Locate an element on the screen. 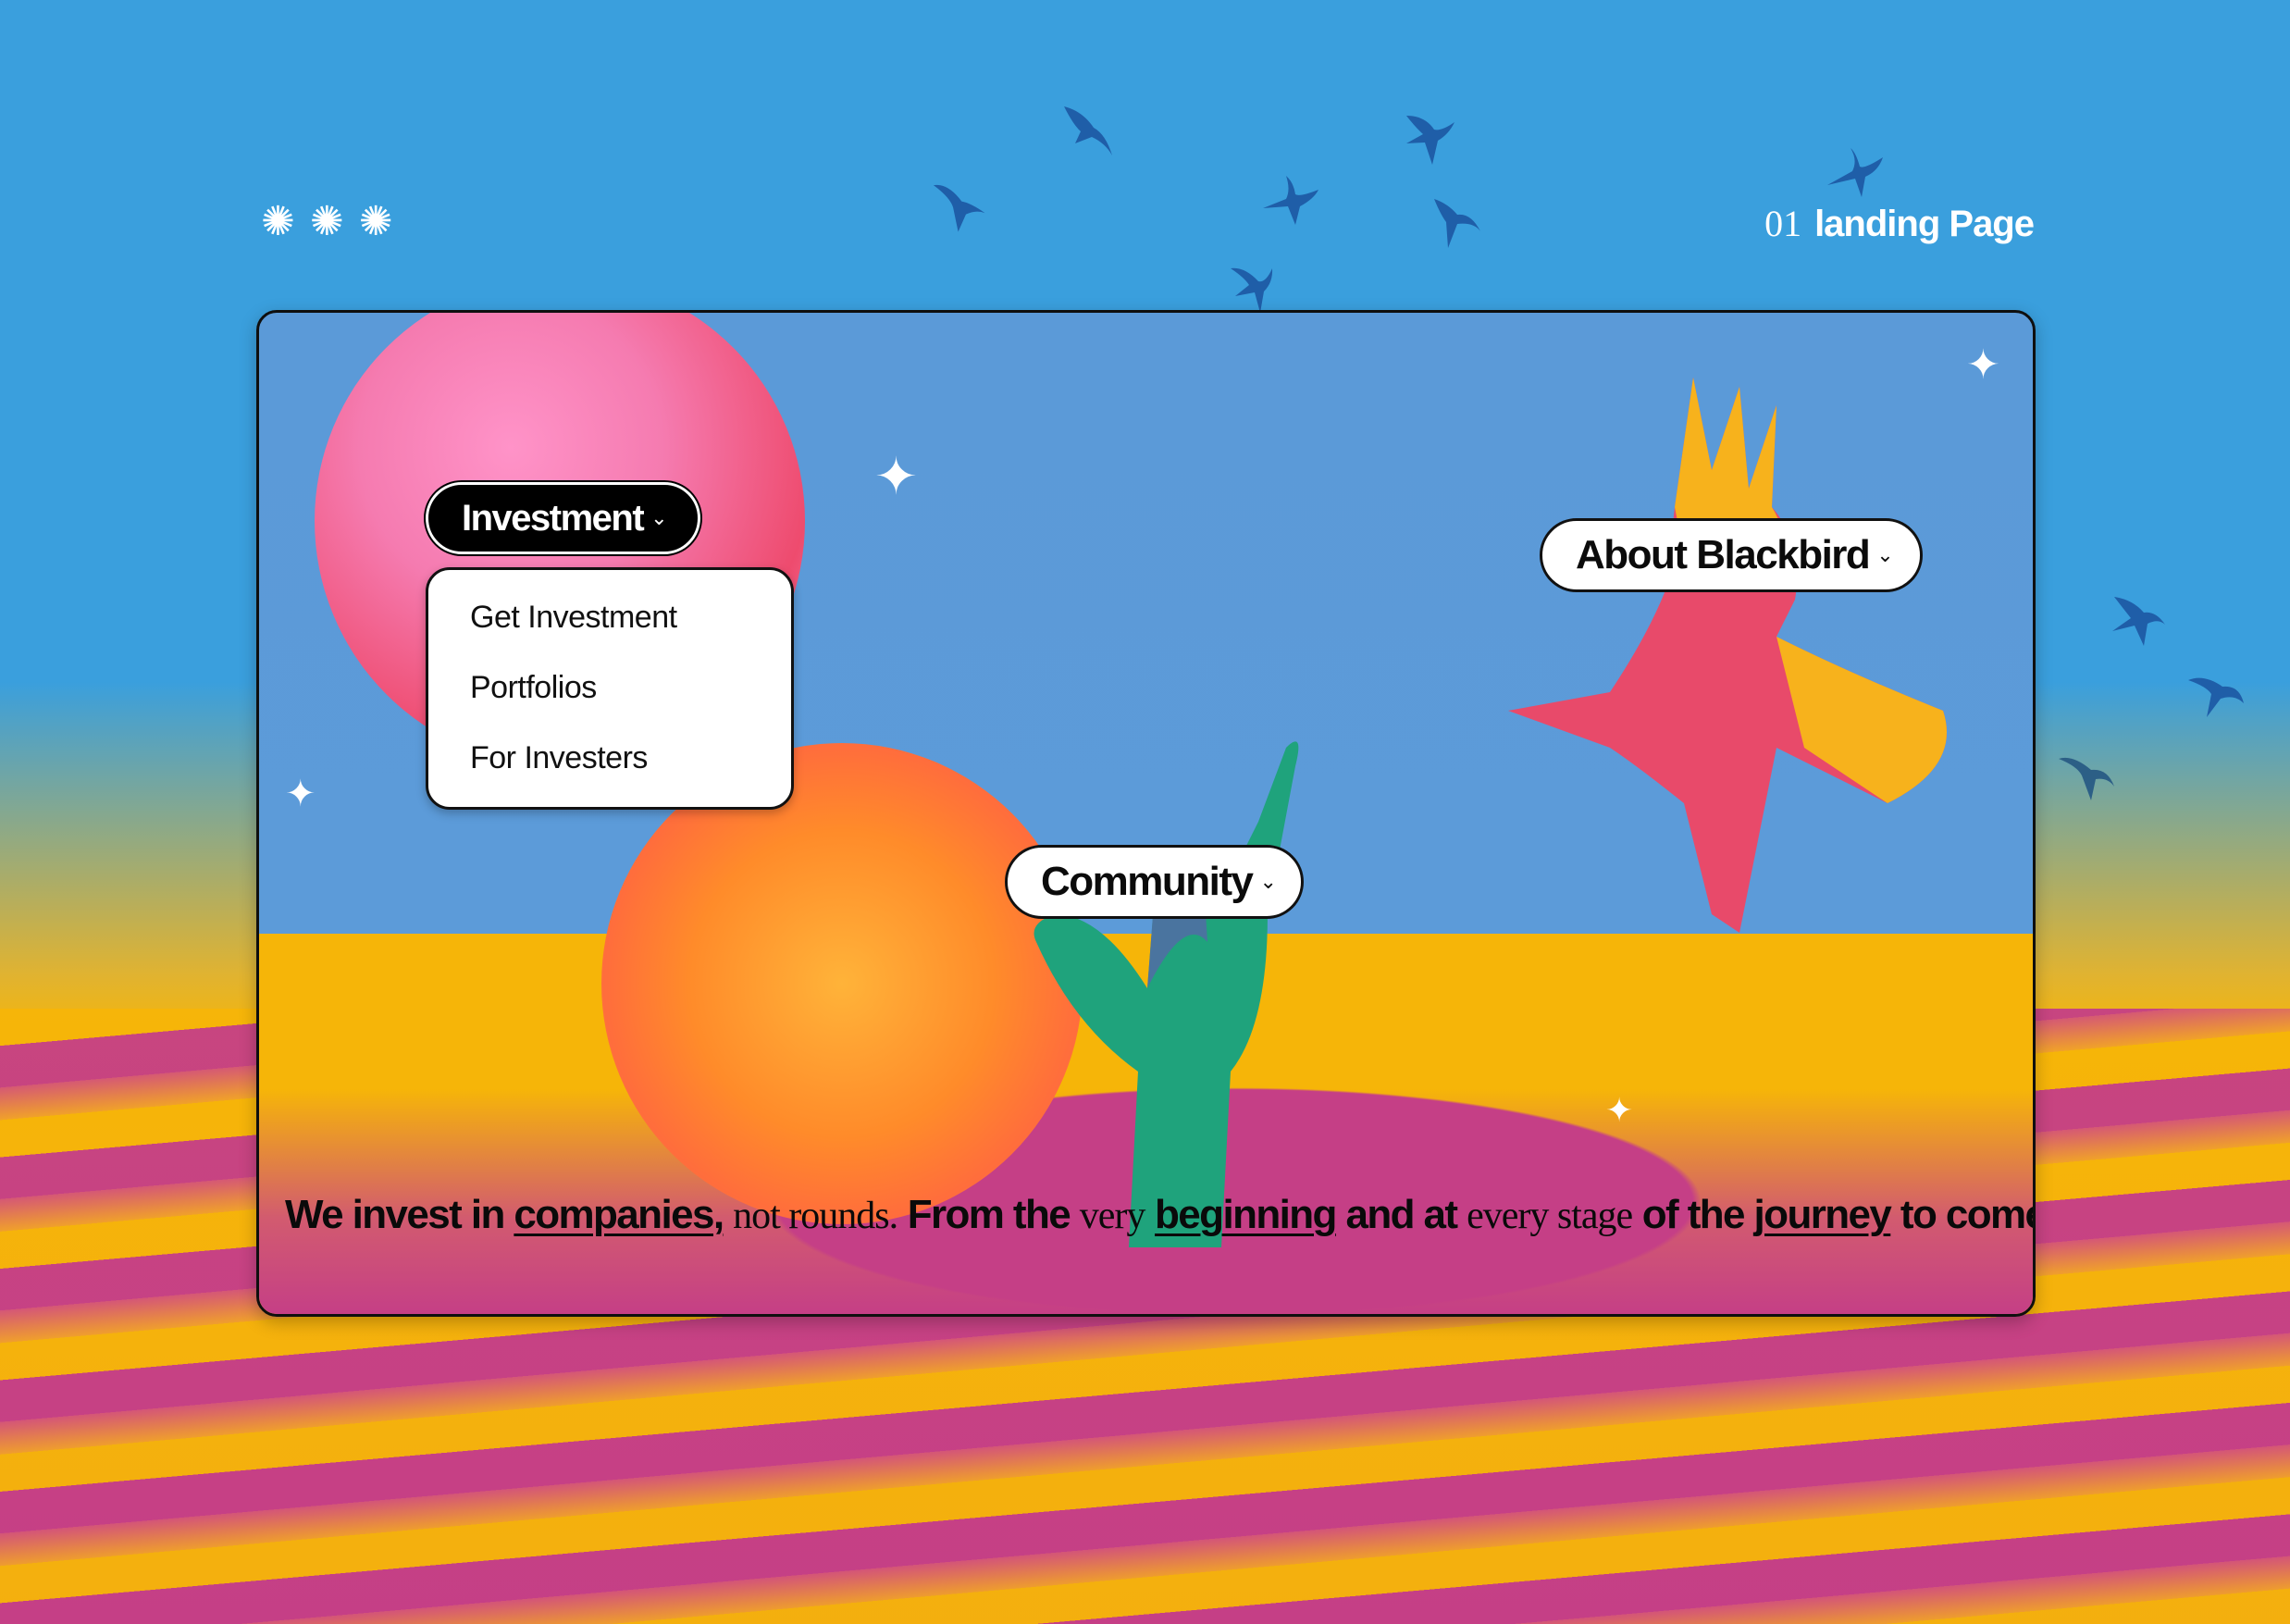  tagline-text: every stage is located at coordinates (1550, 1216).